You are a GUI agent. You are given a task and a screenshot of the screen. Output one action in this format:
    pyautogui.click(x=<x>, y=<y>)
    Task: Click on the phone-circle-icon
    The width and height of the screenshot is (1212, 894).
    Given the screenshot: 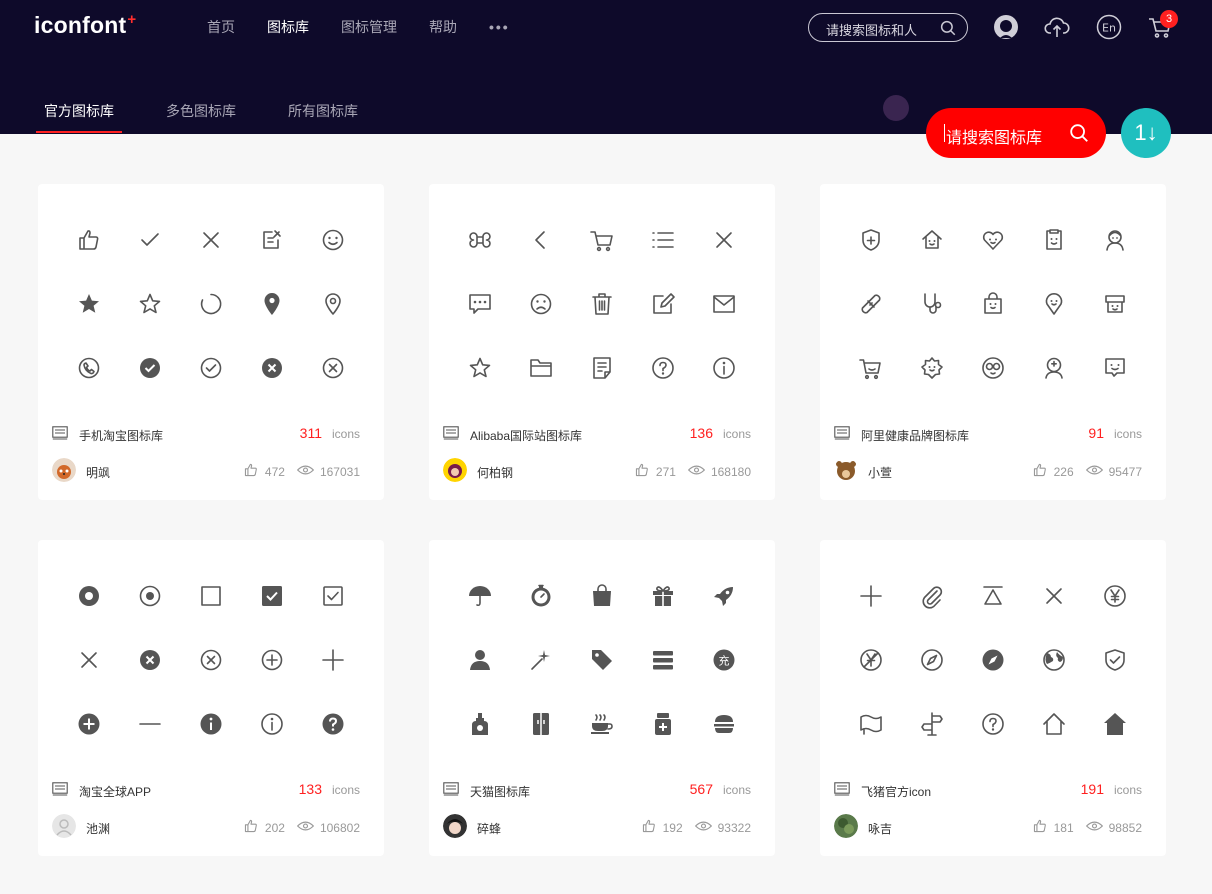 What is the action you would take?
    pyautogui.click(x=89, y=368)
    